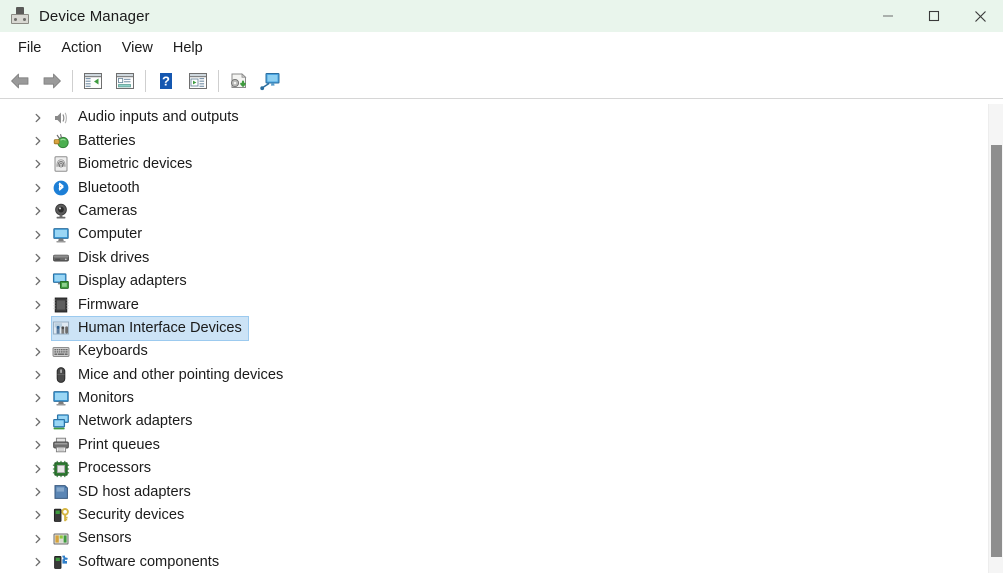  Describe the element at coordinates (29, 48) in the screenshot. I see `menu-item-file: File` at that location.